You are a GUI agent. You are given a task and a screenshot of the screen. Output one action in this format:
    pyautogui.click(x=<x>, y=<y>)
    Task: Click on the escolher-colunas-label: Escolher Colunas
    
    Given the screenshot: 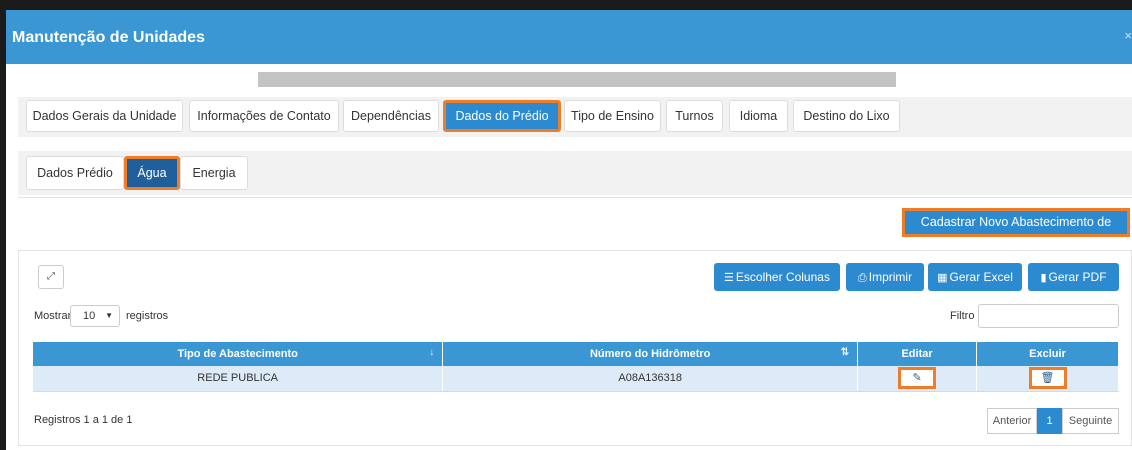 What is the action you would take?
    pyautogui.click(x=782, y=277)
    